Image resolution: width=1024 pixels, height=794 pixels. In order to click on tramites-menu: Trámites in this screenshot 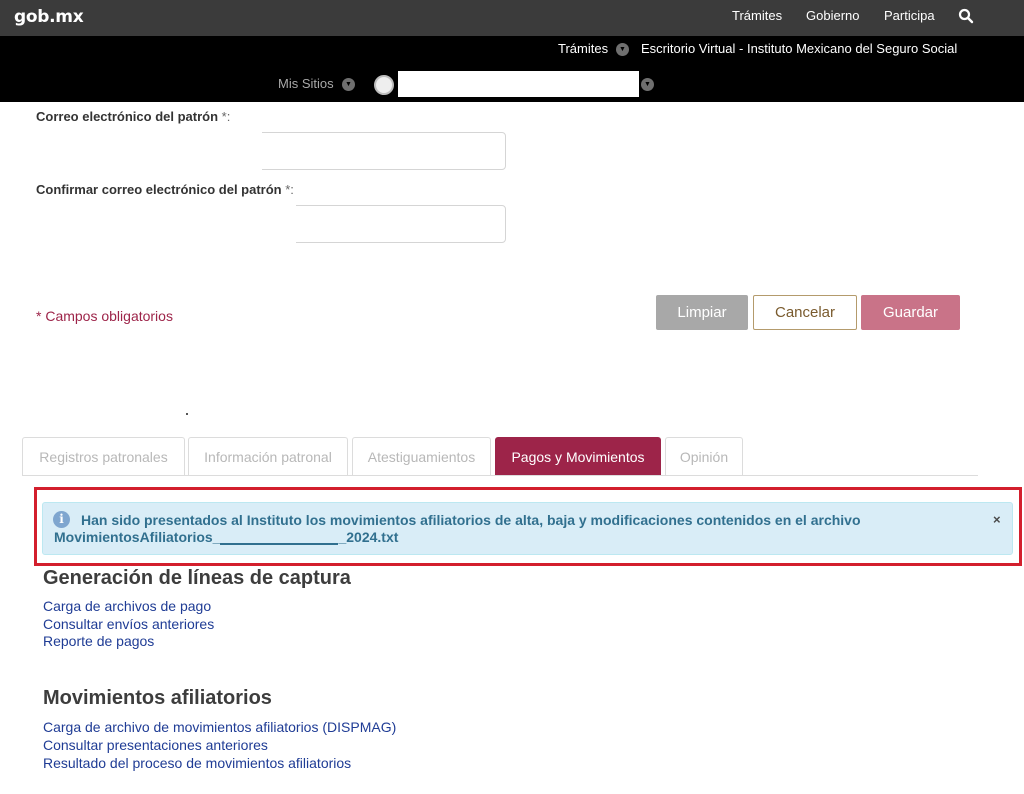, I will do `click(583, 48)`.